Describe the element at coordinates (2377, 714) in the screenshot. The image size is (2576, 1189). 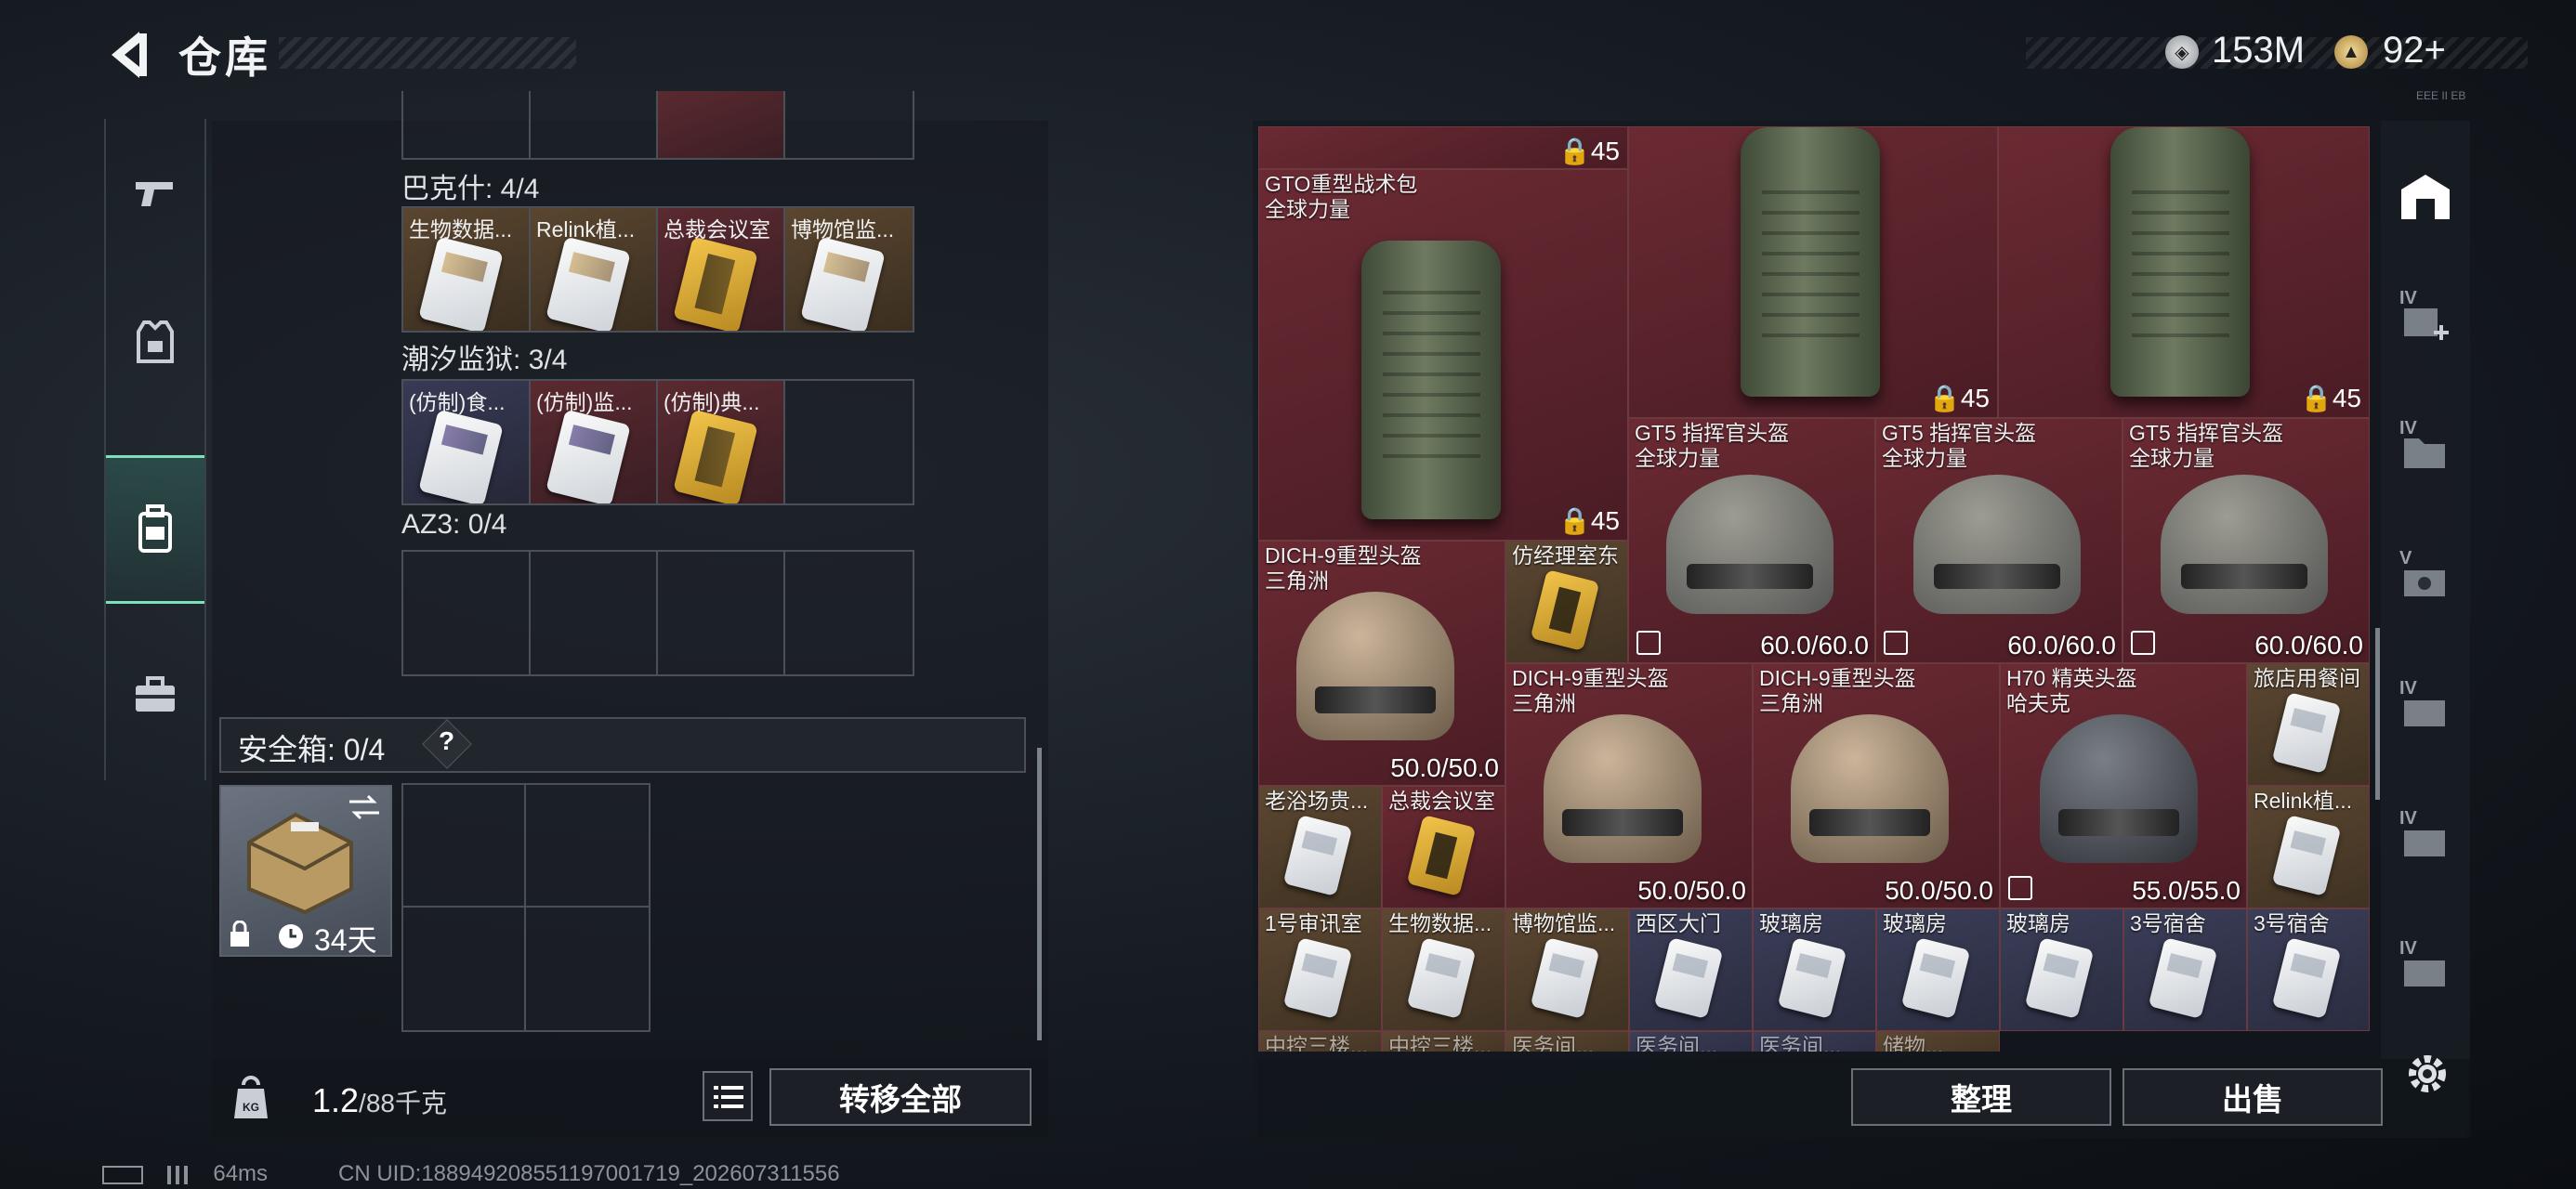
I see `right-scrollbar` at that location.